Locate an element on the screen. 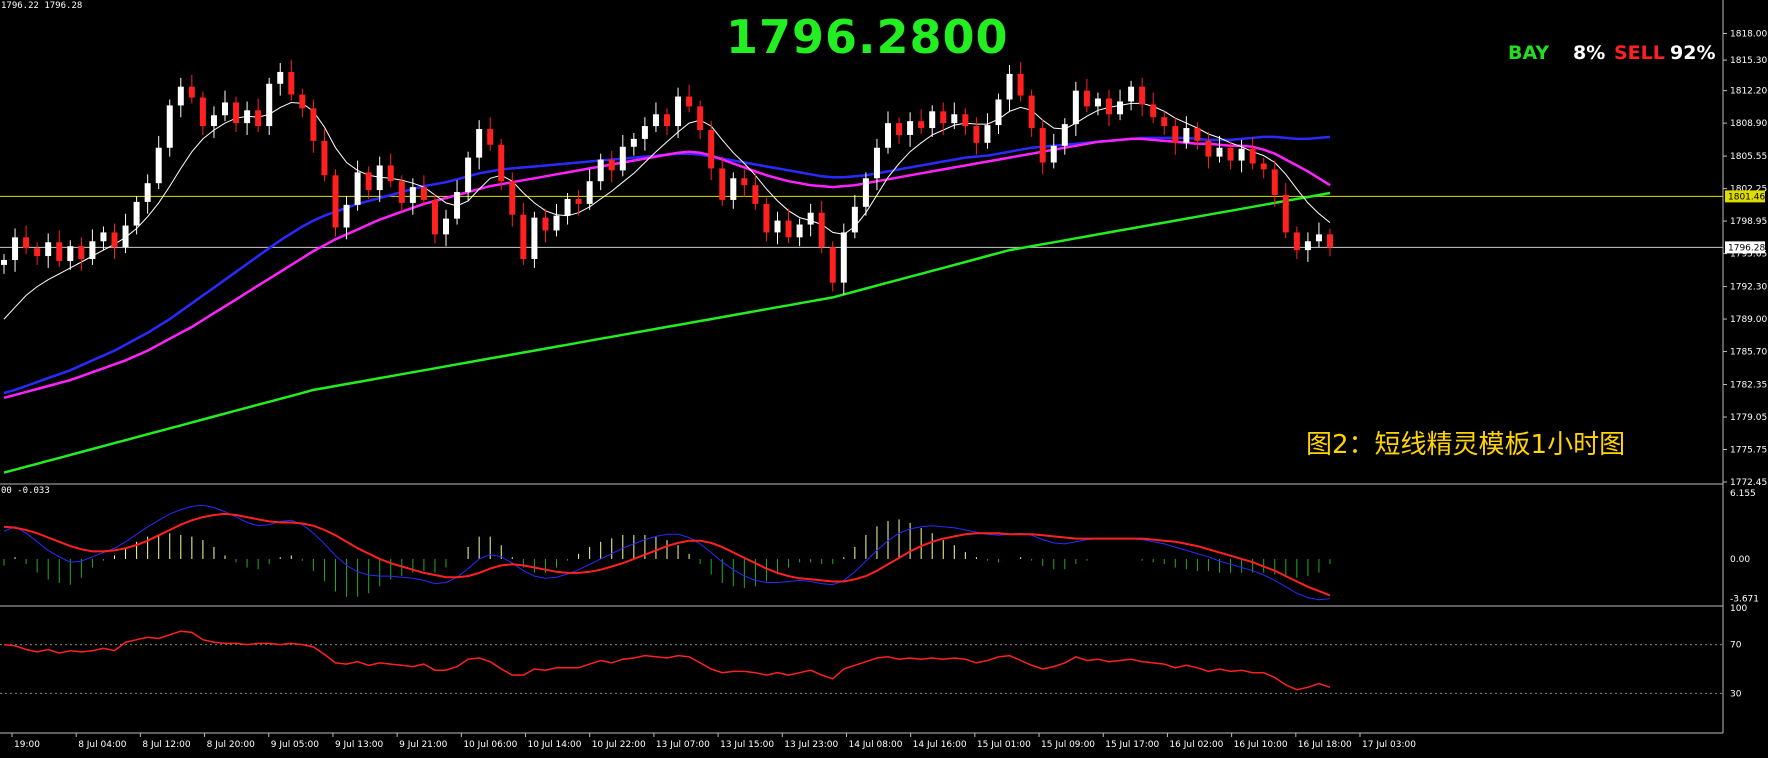 Image resolution: width=1768 pixels, height=758 pixels. macd-readout: 00 -0.033 is located at coordinates (25, 491).